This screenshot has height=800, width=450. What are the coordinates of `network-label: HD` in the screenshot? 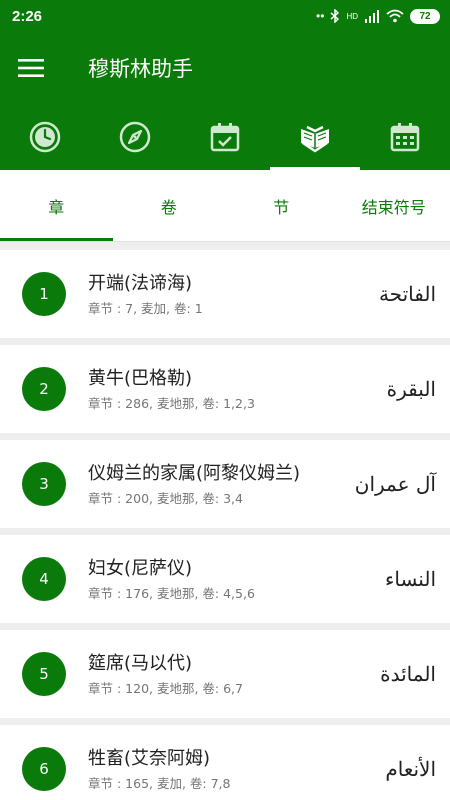 It's located at (352, 16).